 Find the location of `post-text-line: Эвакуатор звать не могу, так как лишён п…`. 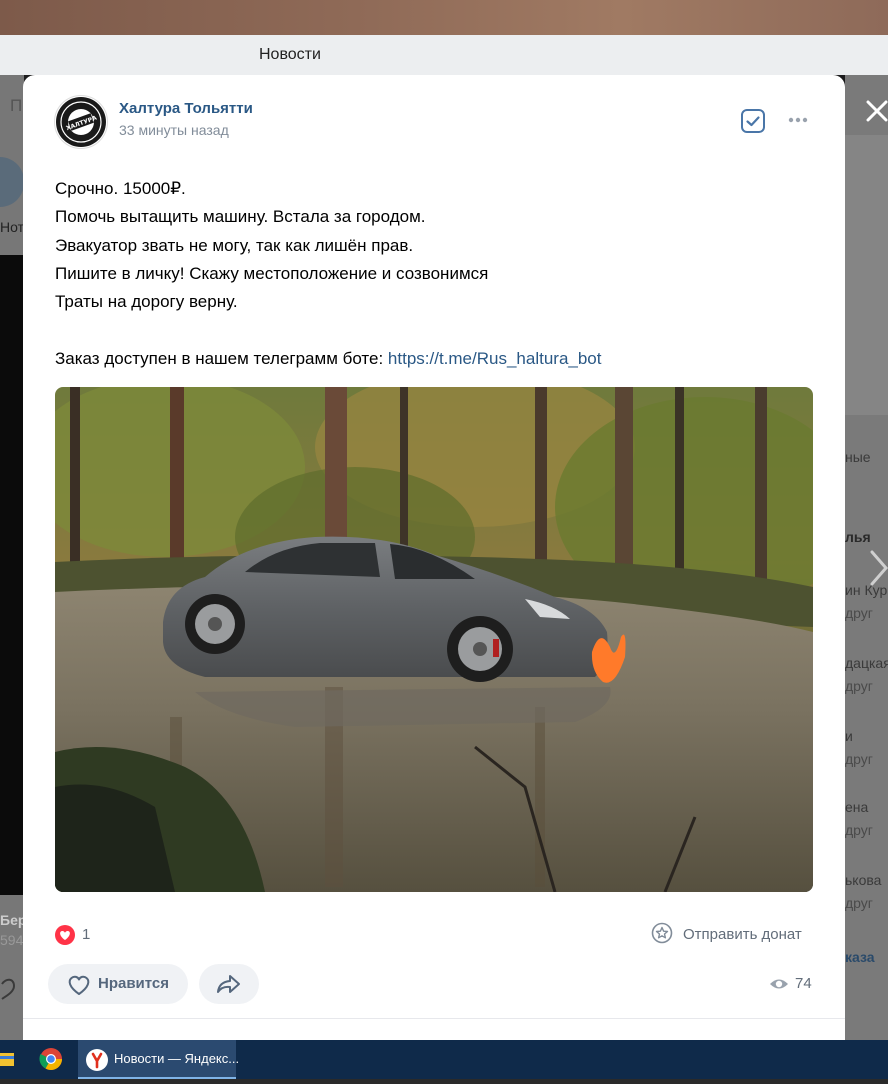

post-text-line: Эвакуатор звать не могу, так как лишён п… is located at coordinates (234, 245).